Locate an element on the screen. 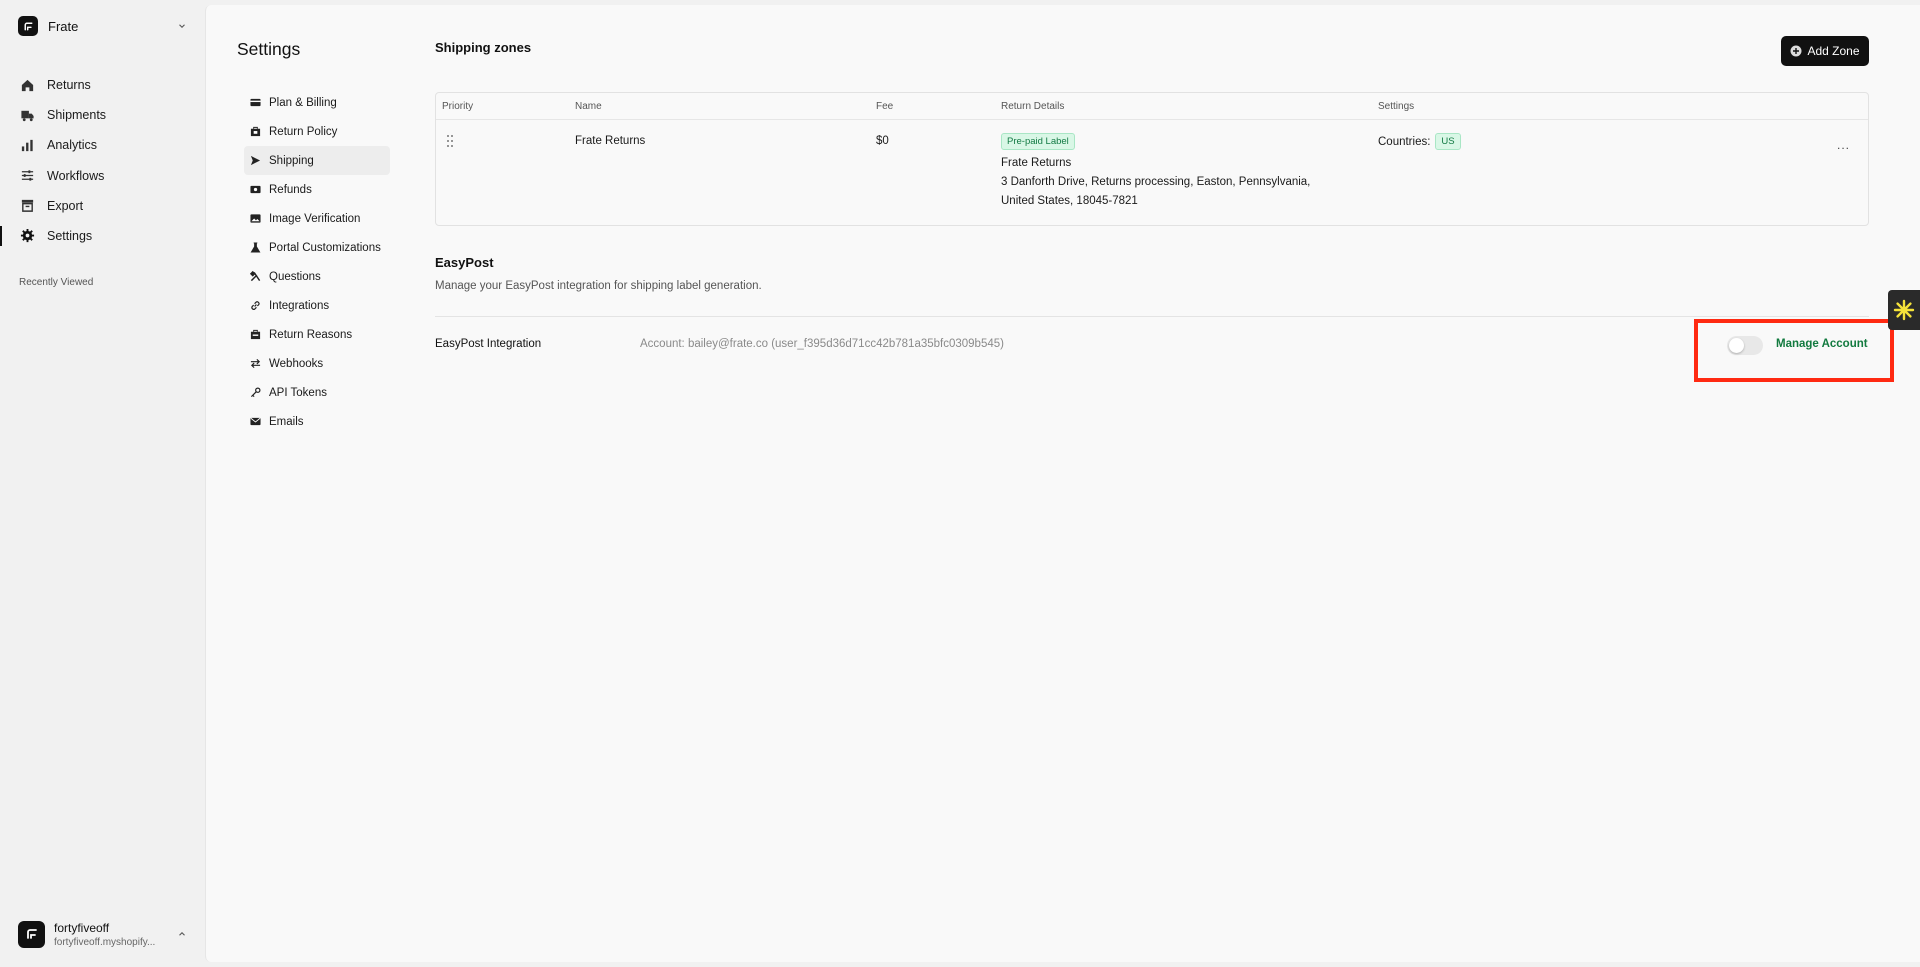 This screenshot has height=967, width=1920. easypost-integration-toggle is located at coordinates (1745, 345).